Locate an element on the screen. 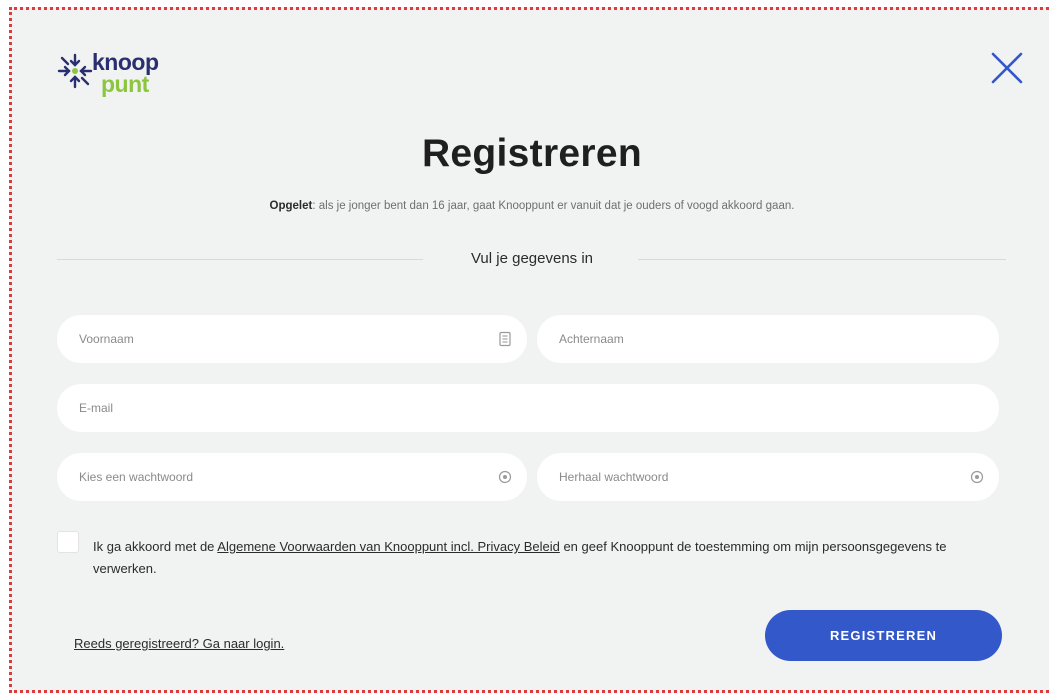  register-button: REGISTREREN is located at coordinates (883, 635).